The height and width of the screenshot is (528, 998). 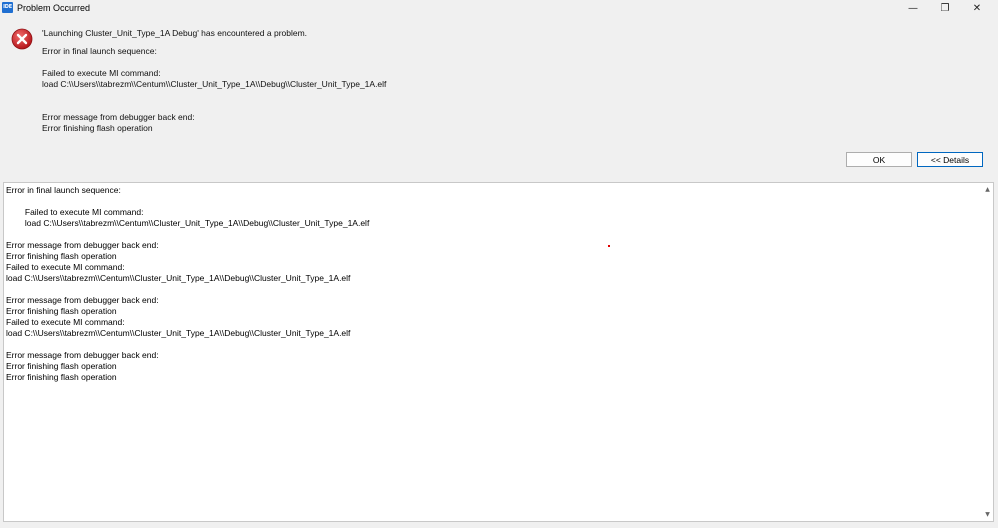 I want to click on ok-button: OK, so click(x=879, y=159).